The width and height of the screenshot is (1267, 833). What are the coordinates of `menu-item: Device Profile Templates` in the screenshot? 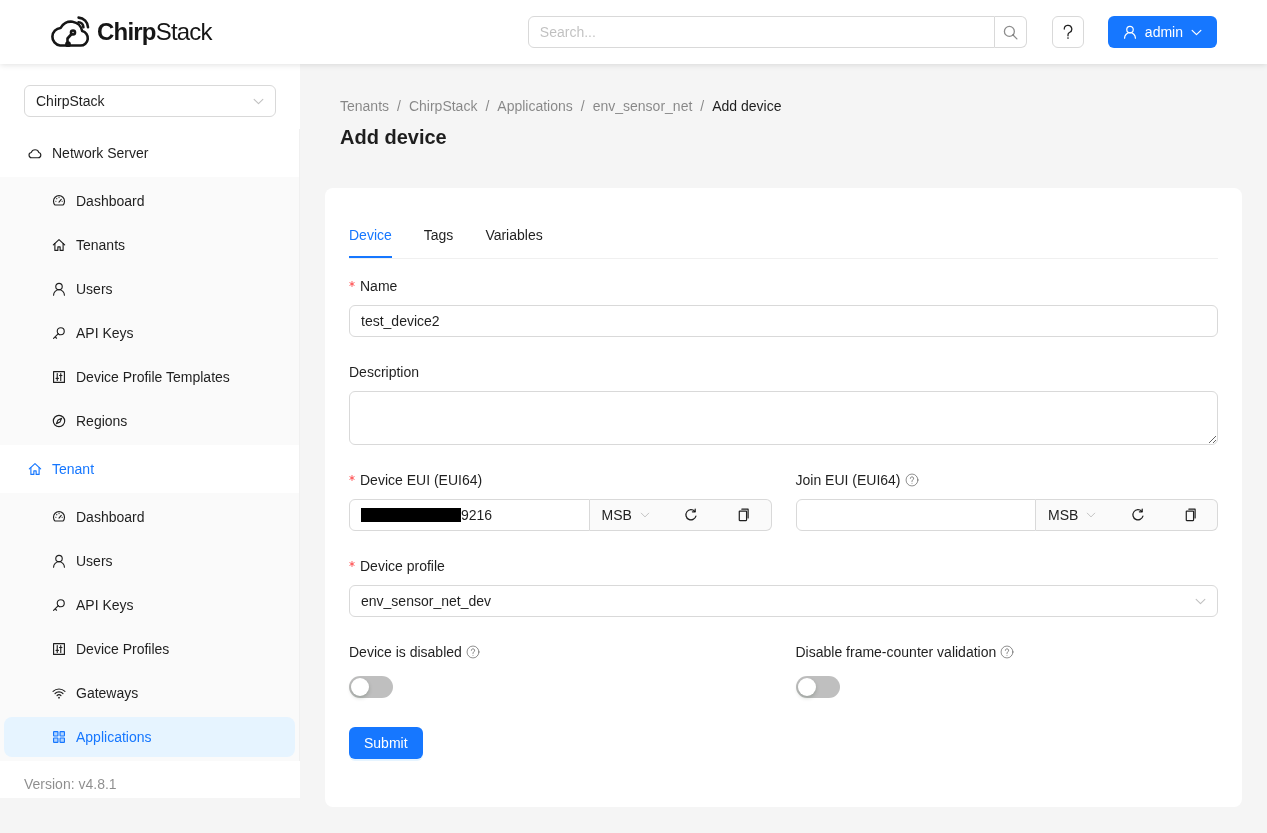 It's located at (149, 377).